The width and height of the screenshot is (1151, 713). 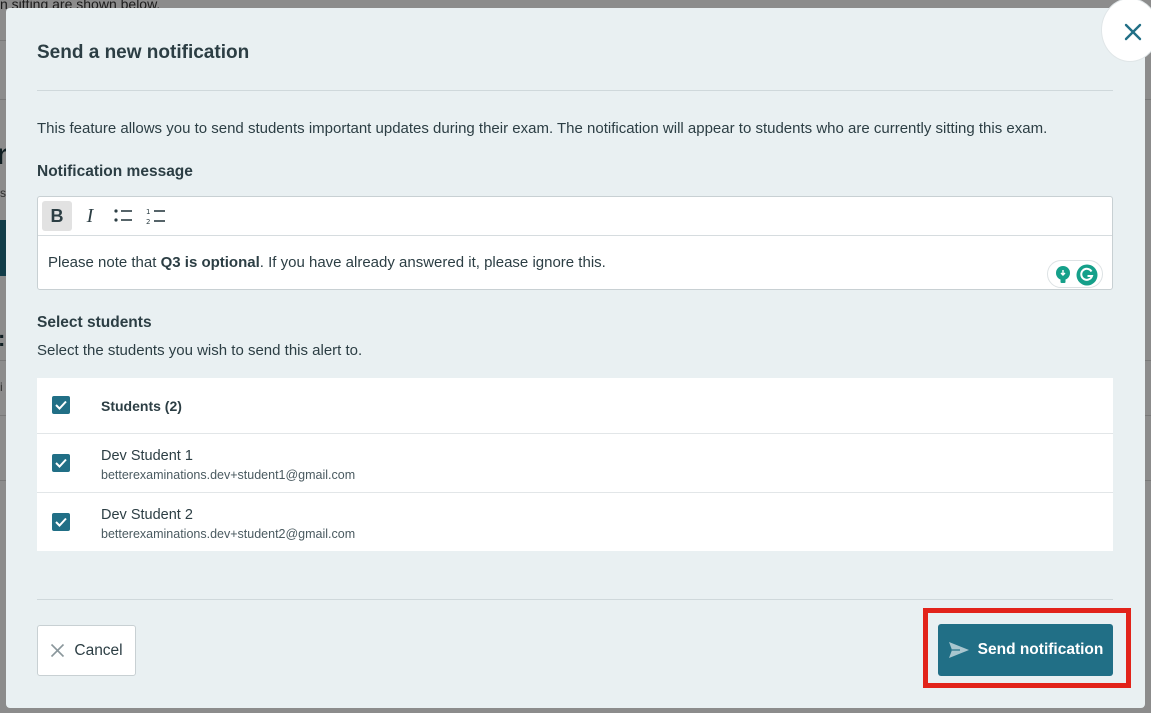 What do you see at coordinates (1063, 274) in the screenshot?
I see `lightbulb-icon` at bounding box center [1063, 274].